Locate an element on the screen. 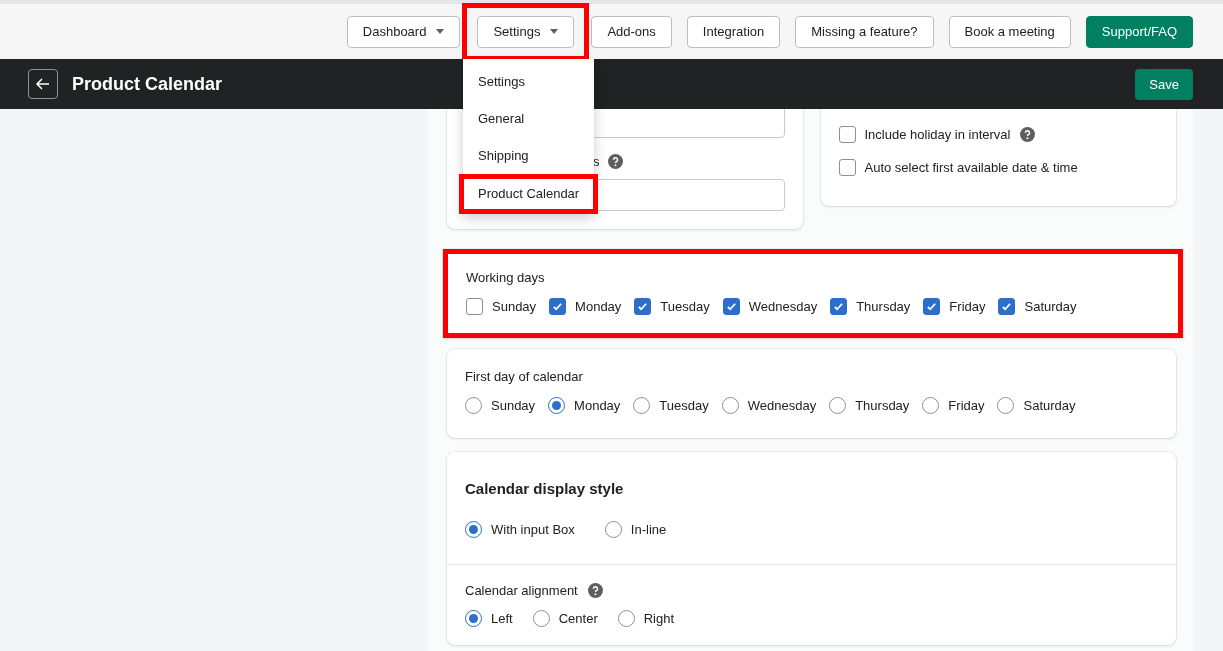 Image resolution: width=1223 pixels, height=651 pixels. radio-label: Right is located at coordinates (659, 618).